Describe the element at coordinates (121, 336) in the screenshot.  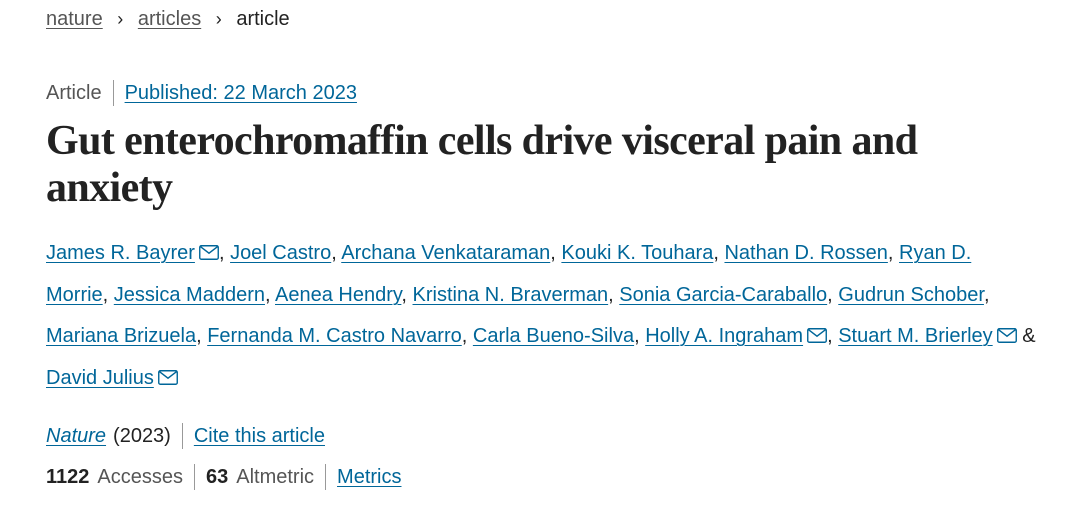
I see `author-link: Mariana Brizuela` at that location.